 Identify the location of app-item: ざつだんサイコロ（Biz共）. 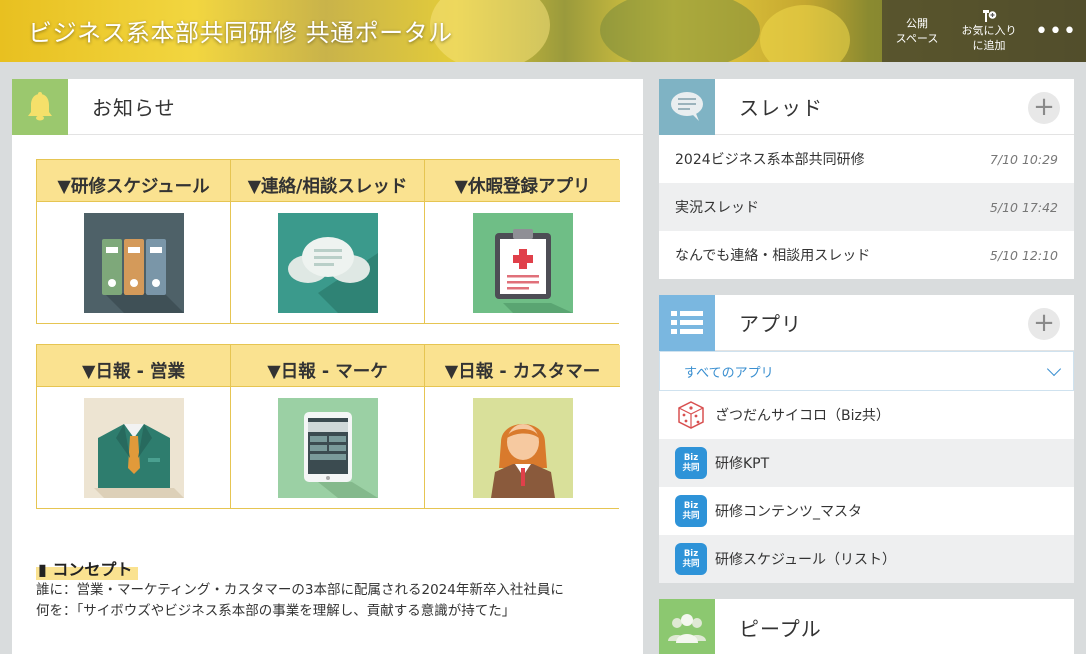
(866, 415).